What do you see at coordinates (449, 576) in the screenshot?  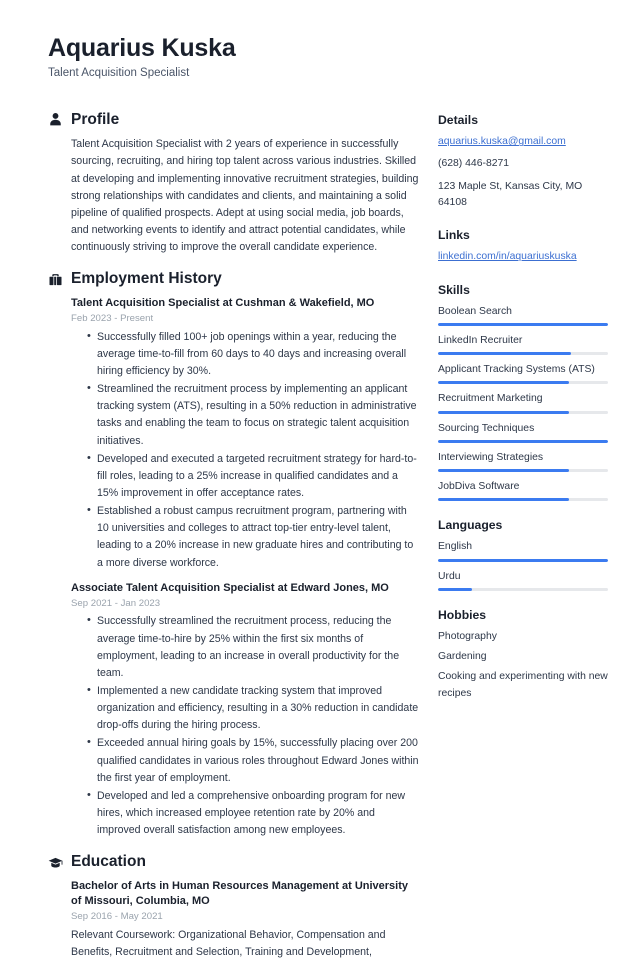 I see `language-label: Urdu` at bounding box center [449, 576].